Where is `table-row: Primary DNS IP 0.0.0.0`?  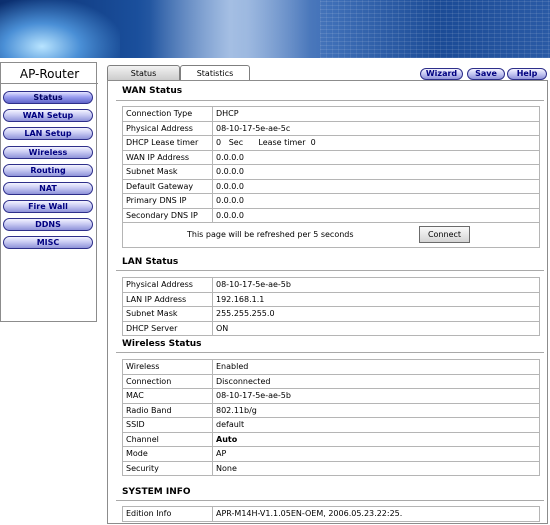
table-row: Primary DNS IP 0.0.0.0 is located at coordinates (331, 201).